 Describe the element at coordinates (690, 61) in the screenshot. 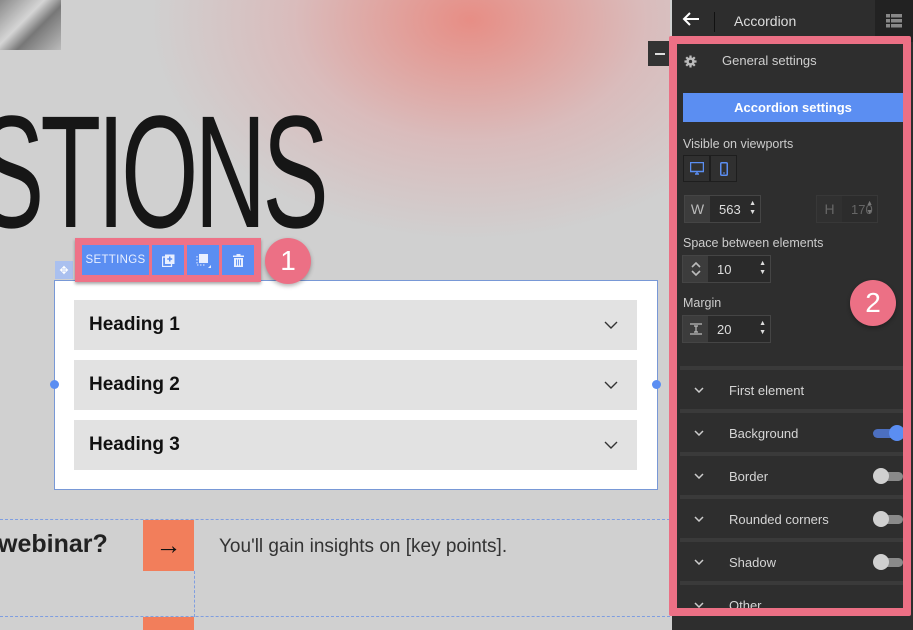

I see `gear-icon` at that location.